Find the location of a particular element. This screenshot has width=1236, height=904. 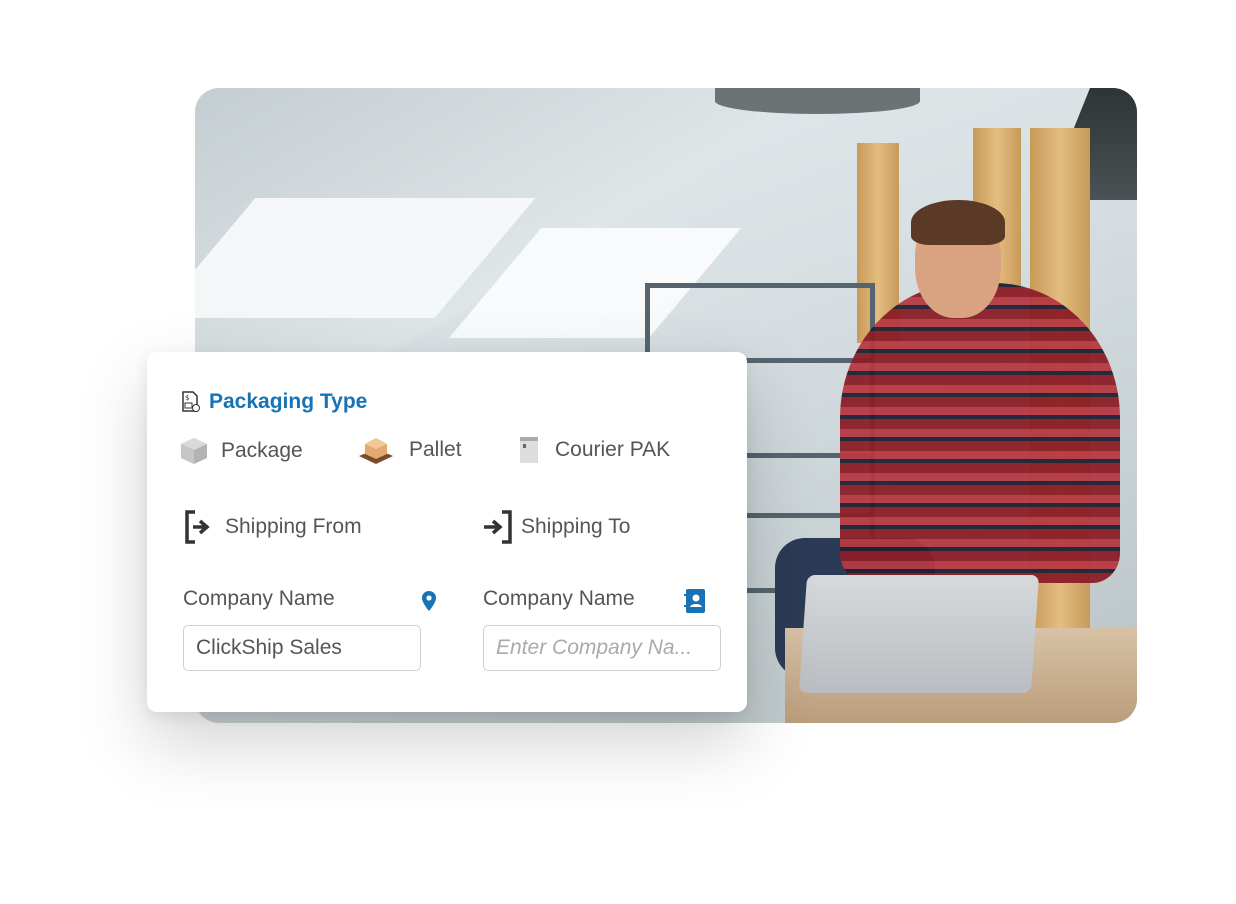

box-icon is located at coordinates (194, 451).